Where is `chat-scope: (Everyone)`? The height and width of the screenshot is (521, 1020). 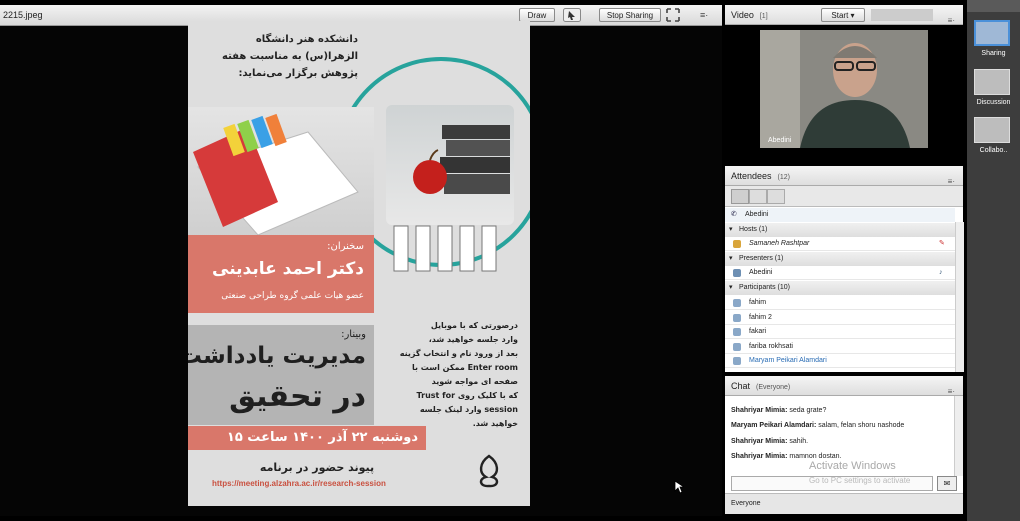 chat-scope: (Everyone) is located at coordinates (773, 387).